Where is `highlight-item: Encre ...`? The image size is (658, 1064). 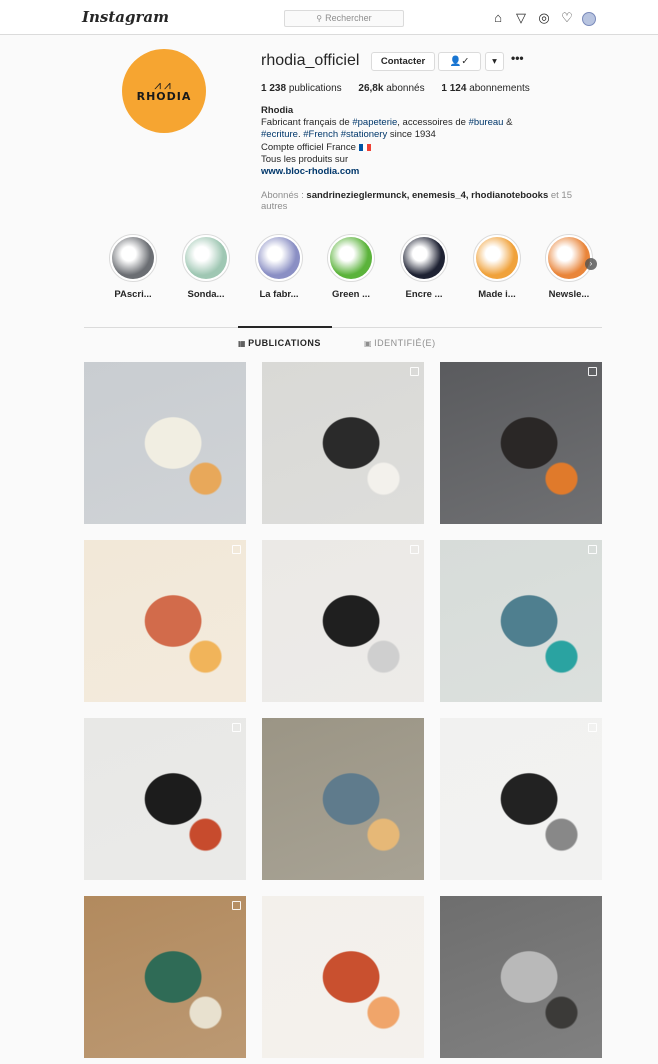
highlight-item: Encre ... is located at coordinates (424, 267).